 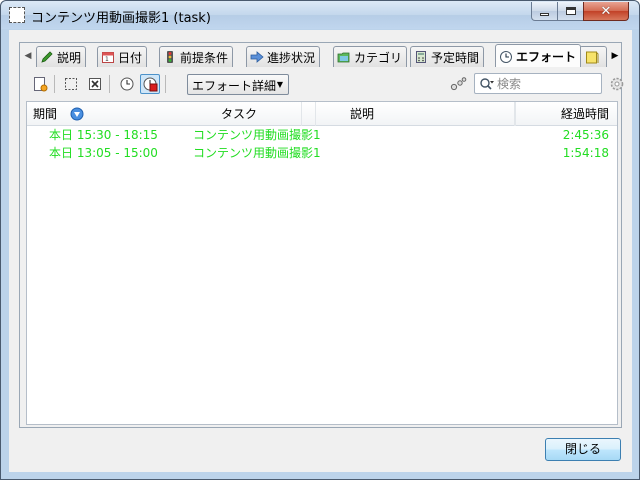 I want to click on maximize-button, so click(x=570, y=11).